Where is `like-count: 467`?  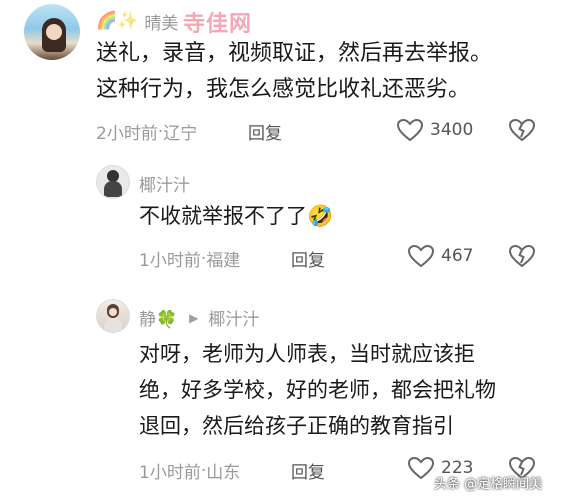 like-count: 467 is located at coordinates (457, 256).